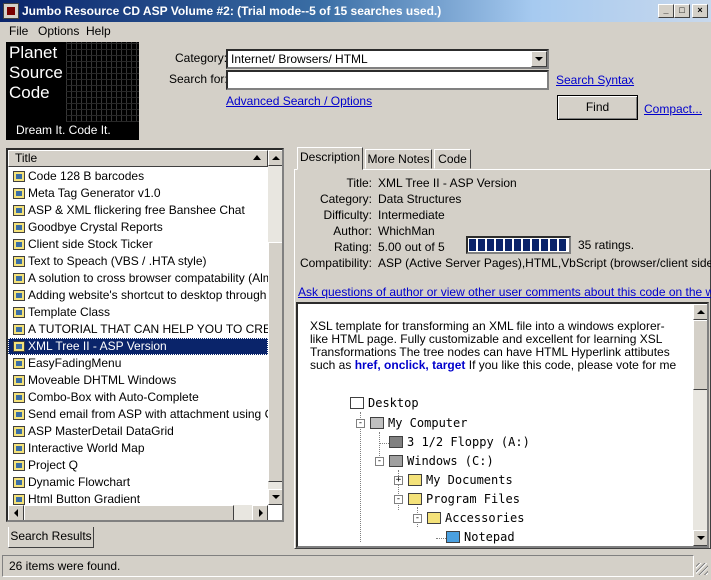 This screenshot has height=580, width=711. Describe the element at coordinates (198, 79) in the screenshot. I see `search-for-label: Search for:` at that location.